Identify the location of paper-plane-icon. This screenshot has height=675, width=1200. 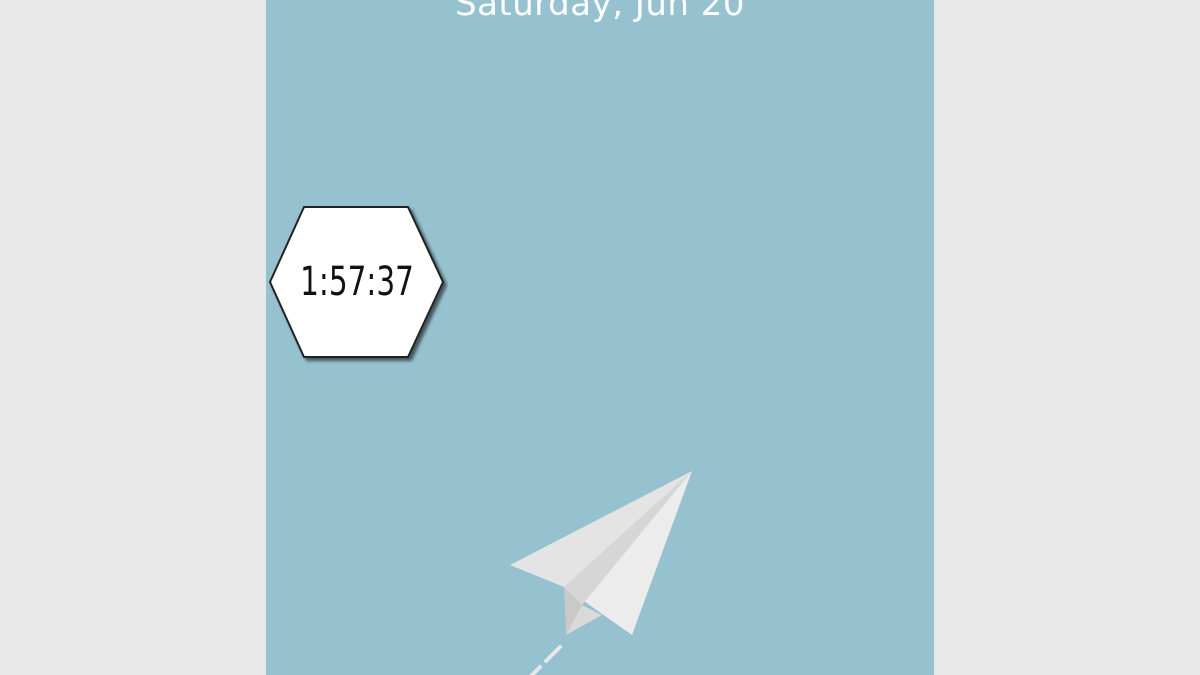
(601, 573).